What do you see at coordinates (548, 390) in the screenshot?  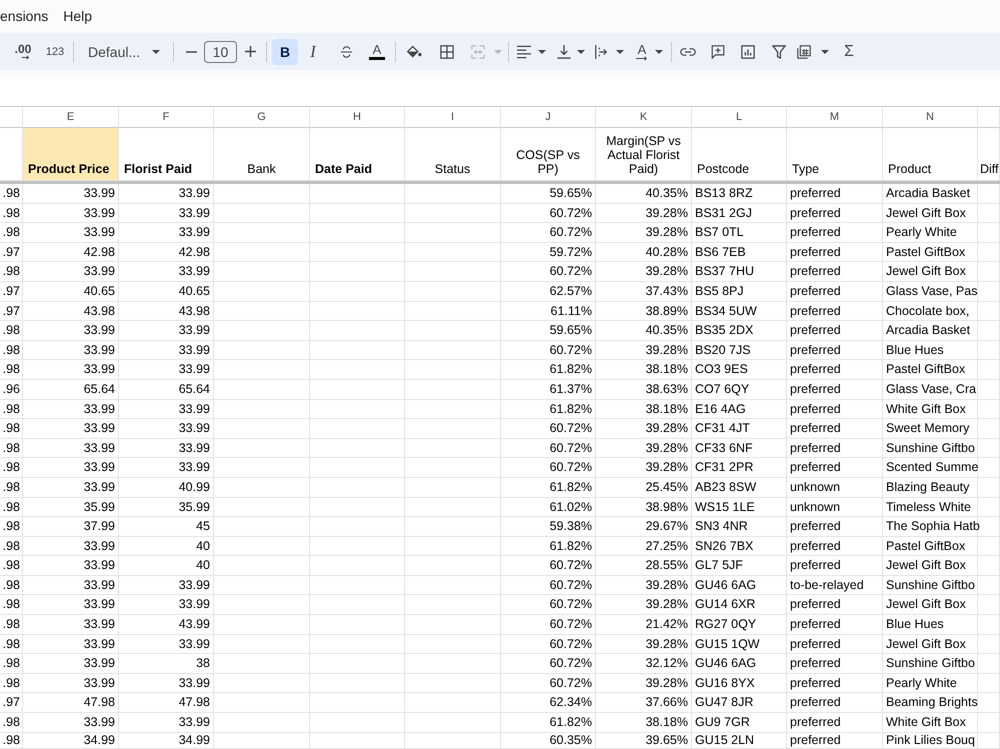 I see `table-cell: 61.37%` at bounding box center [548, 390].